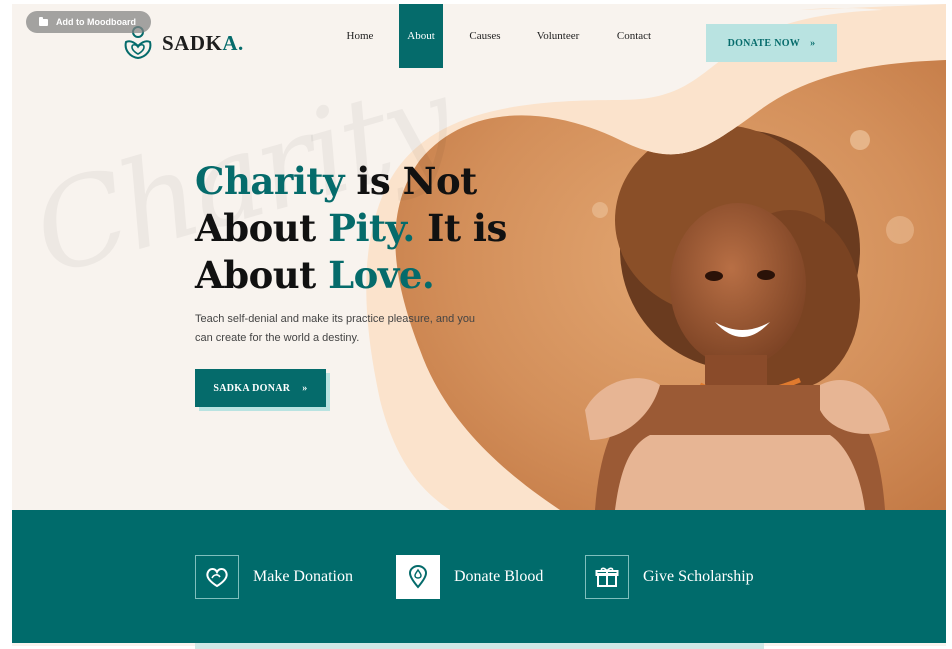 The image size is (952, 649). I want to click on nav-volunteer: Volunteer, so click(558, 36).